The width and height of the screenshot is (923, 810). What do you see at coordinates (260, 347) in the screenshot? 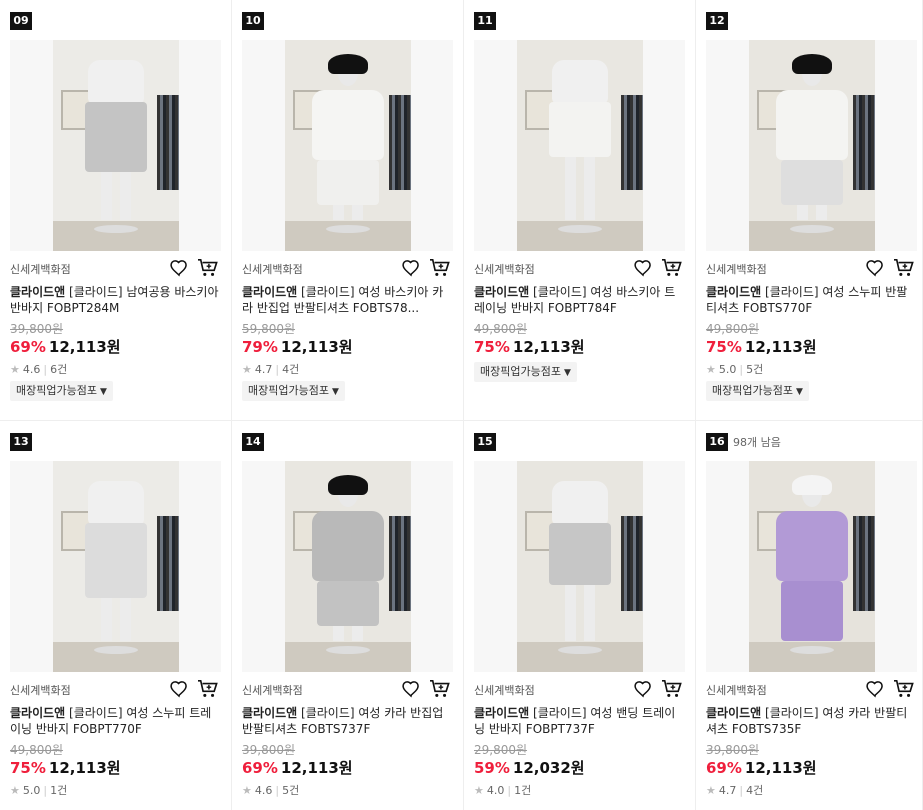
I see `discount-rate: 79%` at bounding box center [260, 347].